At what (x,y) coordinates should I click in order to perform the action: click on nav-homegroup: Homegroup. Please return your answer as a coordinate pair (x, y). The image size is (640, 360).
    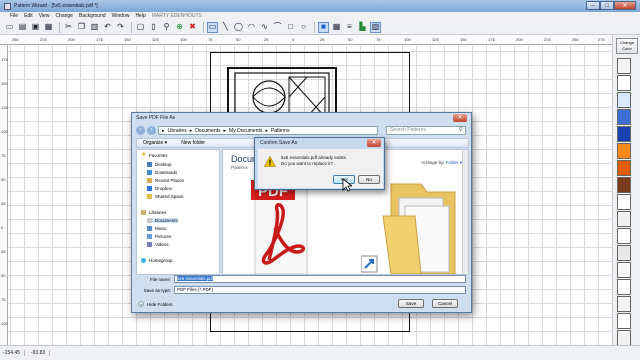
    Looking at the image, I should click on (157, 260).